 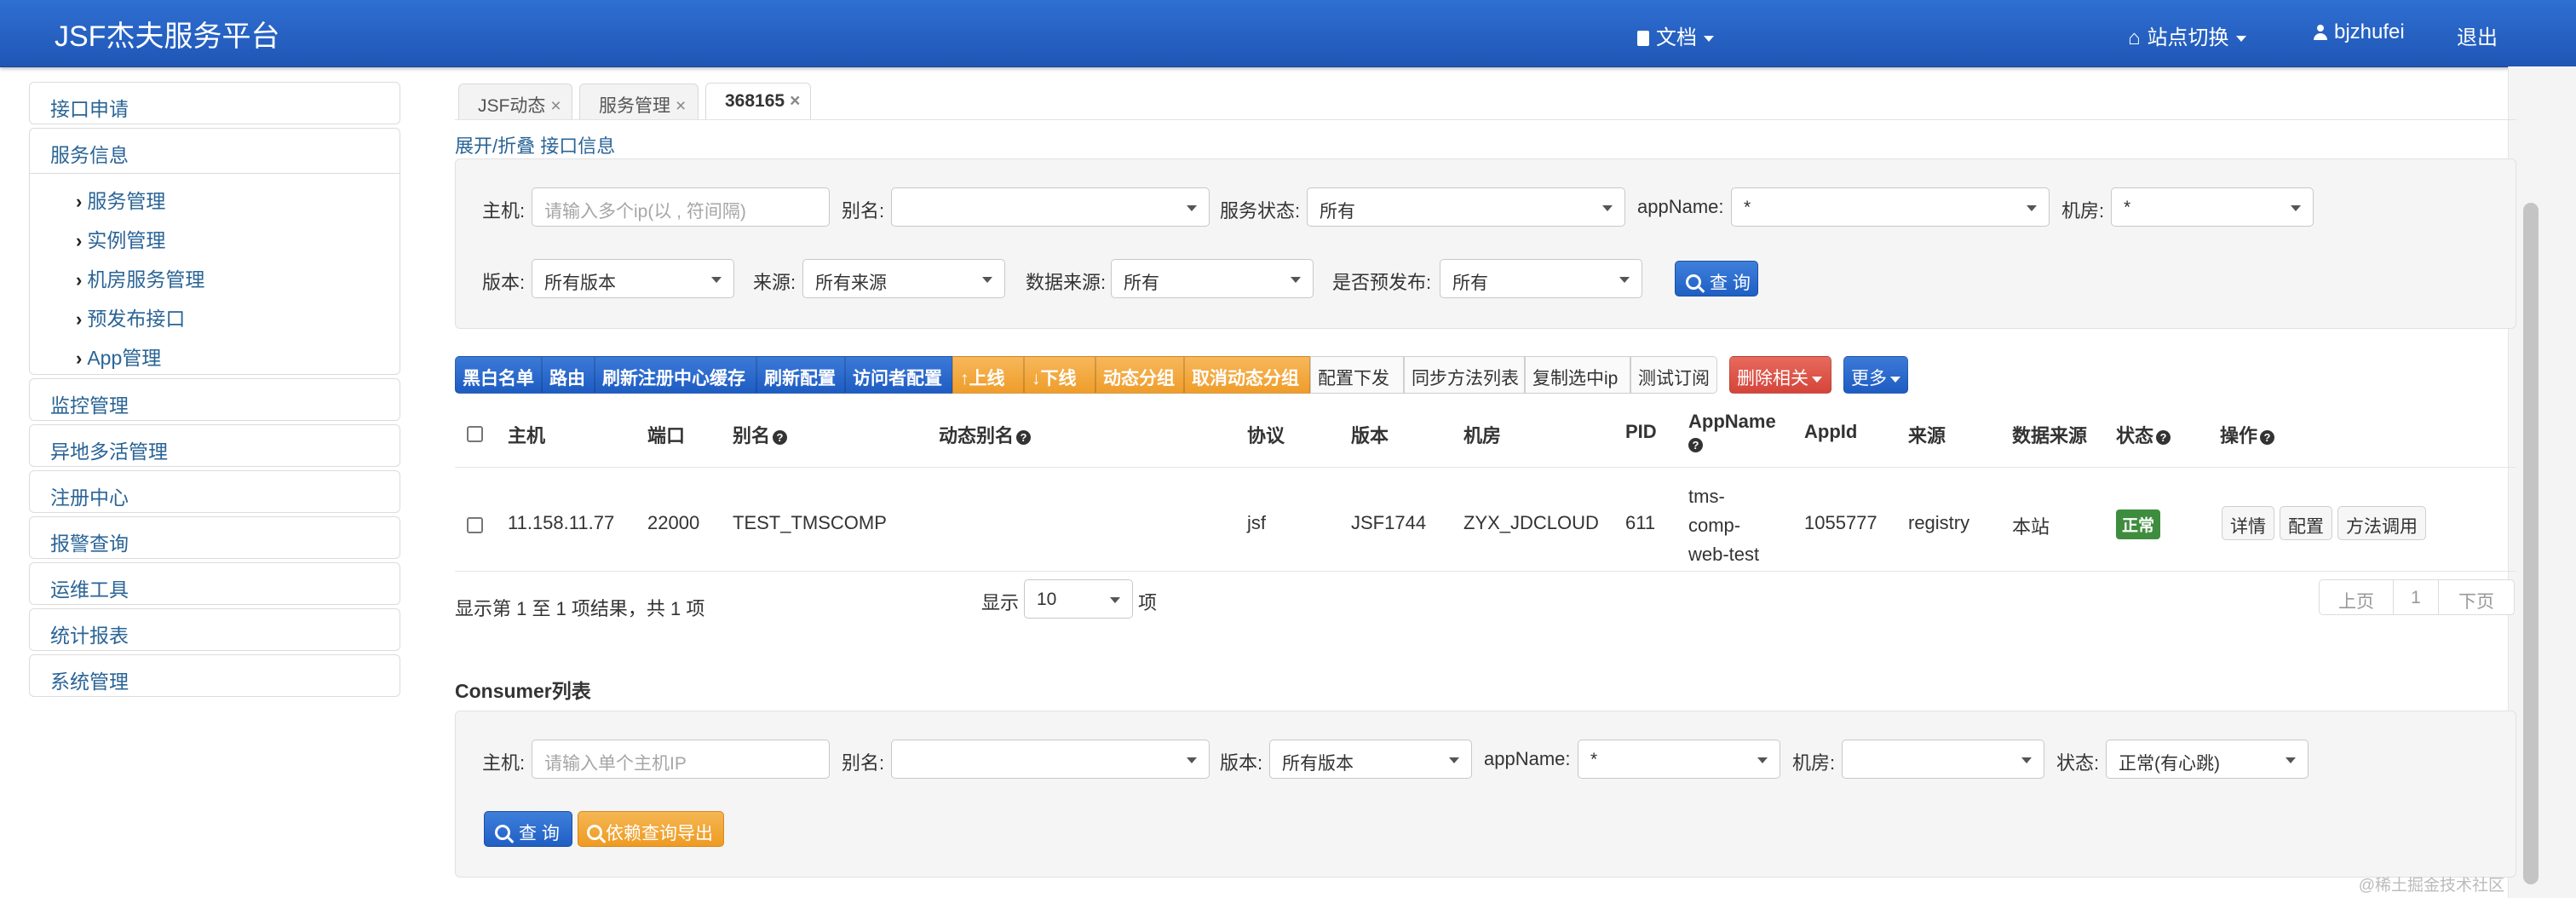 What do you see at coordinates (2187, 35) in the screenshot?
I see `site-switch-menu: ⌂ 站点切换` at bounding box center [2187, 35].